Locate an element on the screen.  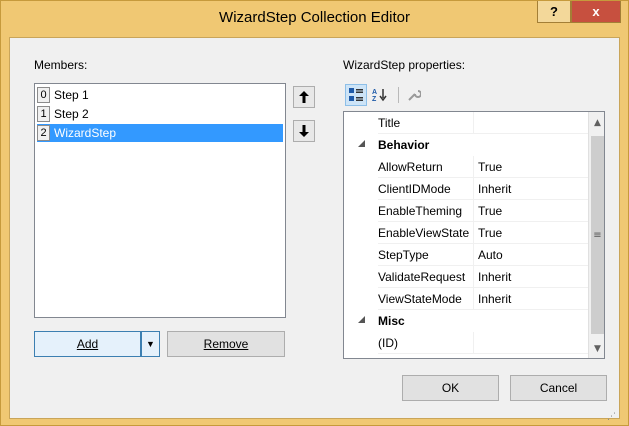
wrench-icon is located at coordinates (414, 95).